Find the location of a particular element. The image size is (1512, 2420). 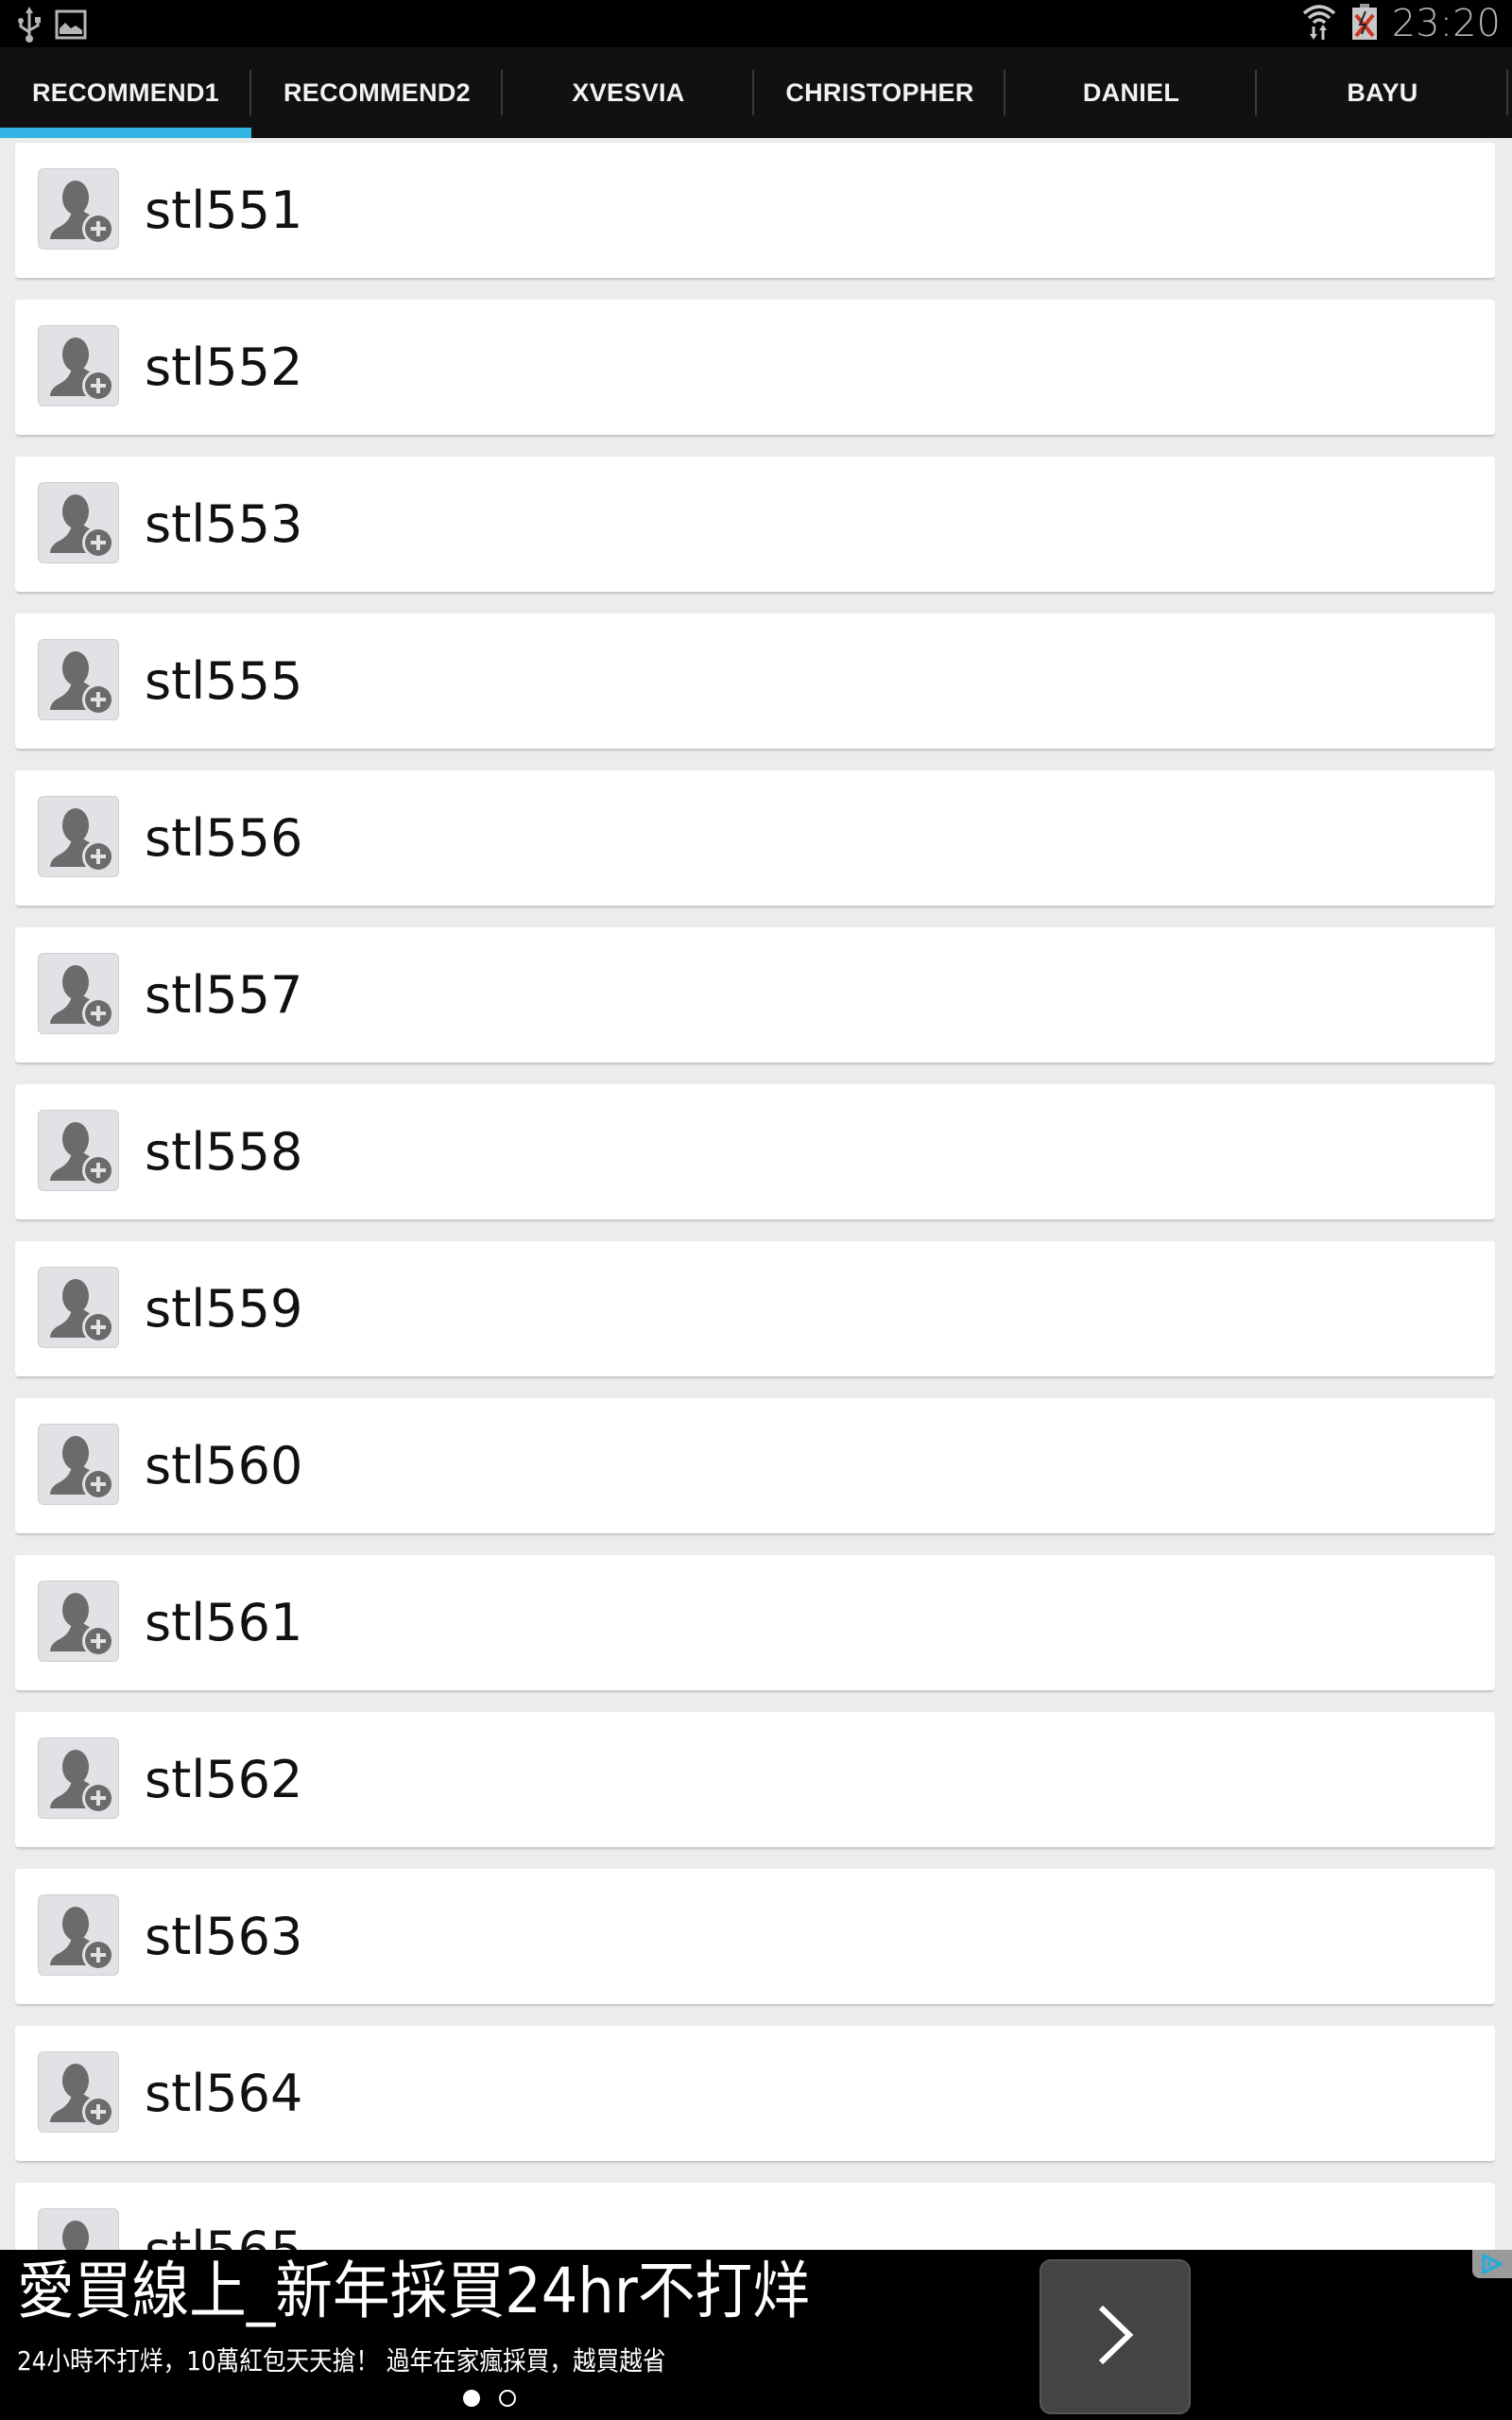

tab-recommend2: RECOMMEND2 is located at coordinates (377, 92).